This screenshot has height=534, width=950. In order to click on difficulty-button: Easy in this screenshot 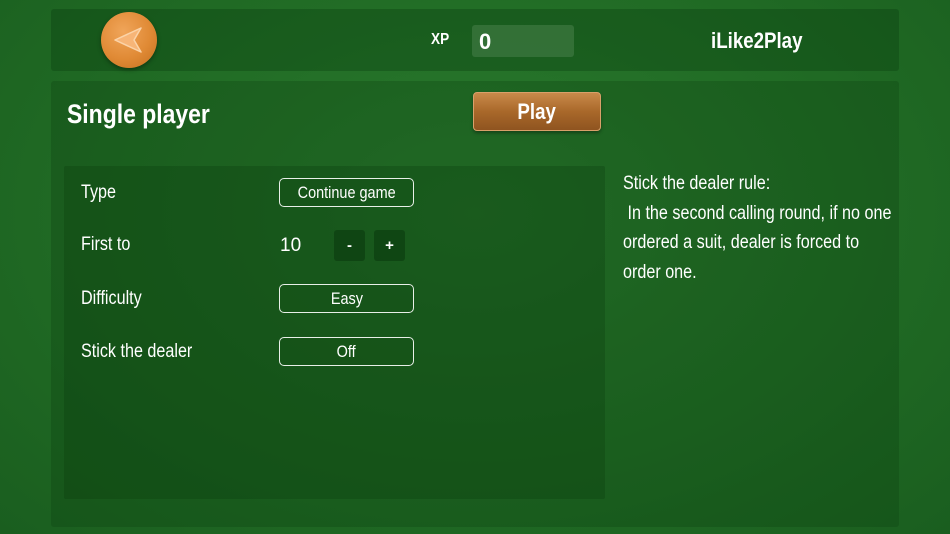, I will do `click(346, 298)`.